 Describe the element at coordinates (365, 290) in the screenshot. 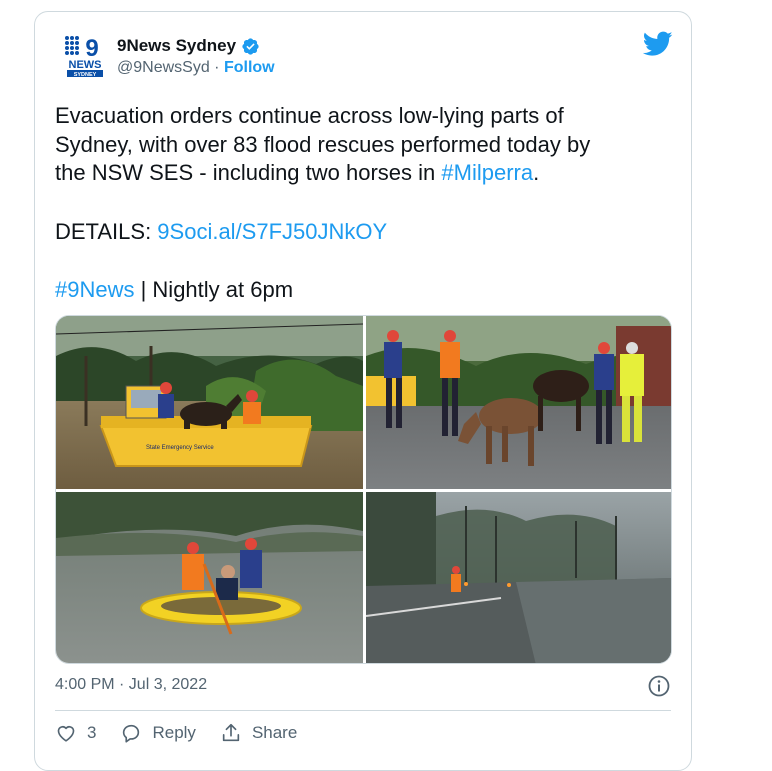

I see `footer-line: #9News | Nightly at 6pm` at that location.